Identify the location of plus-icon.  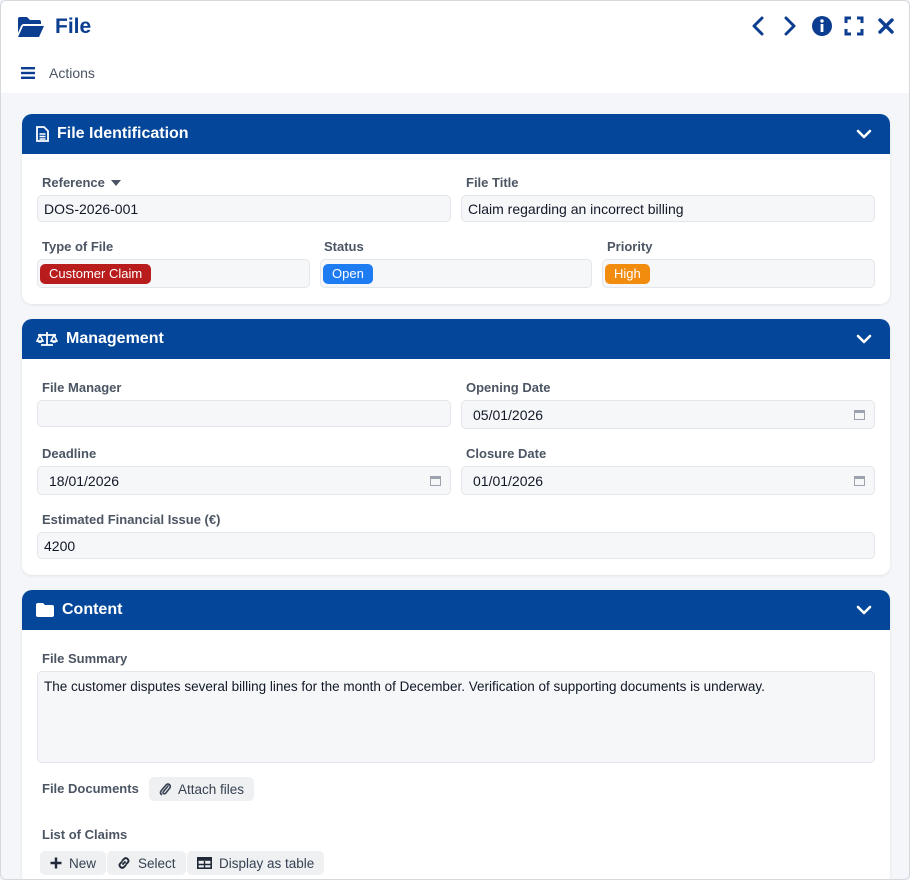
(56, 863).